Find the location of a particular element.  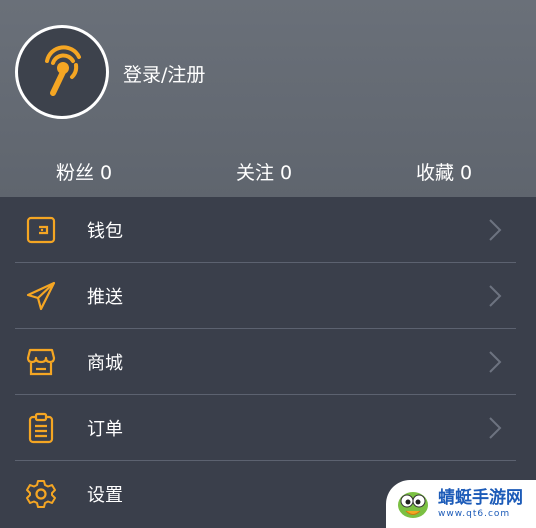

follow-count: 关注 0 is located at coordinates (264, 171).